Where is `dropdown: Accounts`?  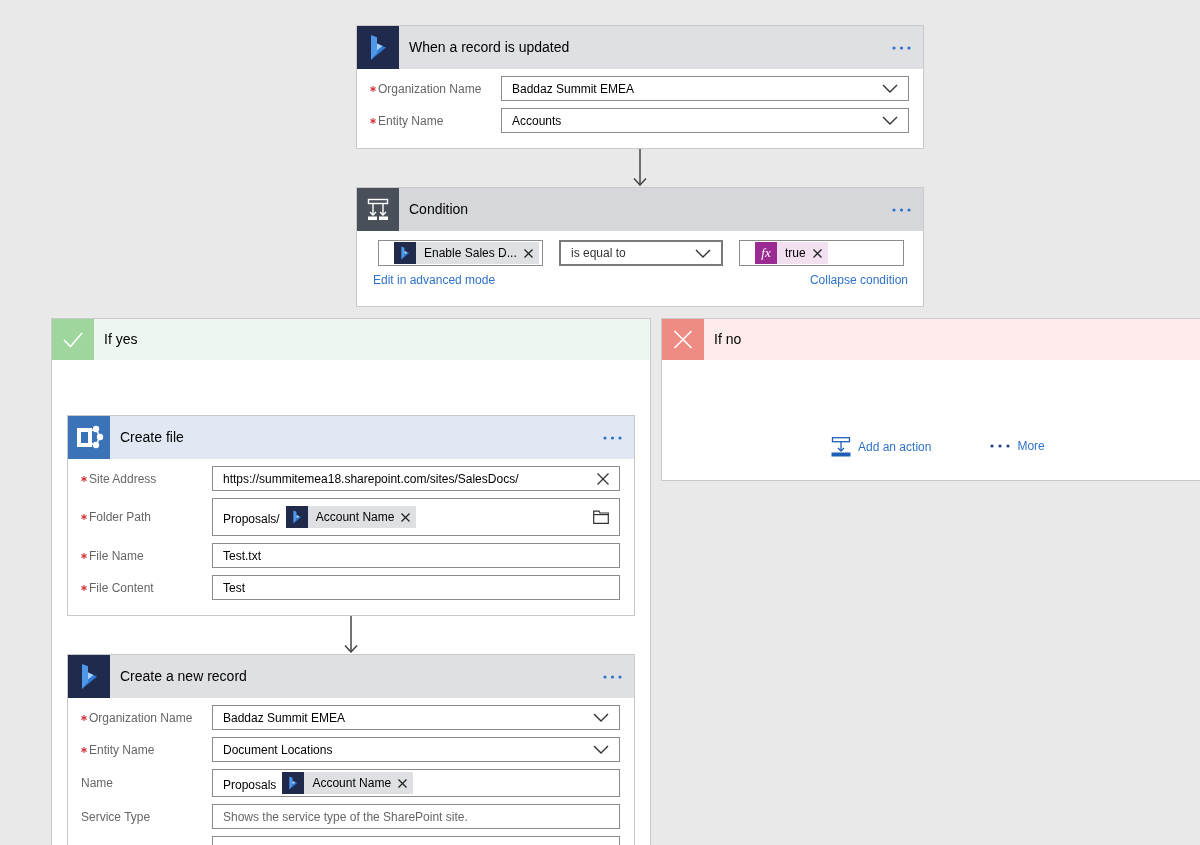
dropdown: Accounts is located at coordinates (705, 120).